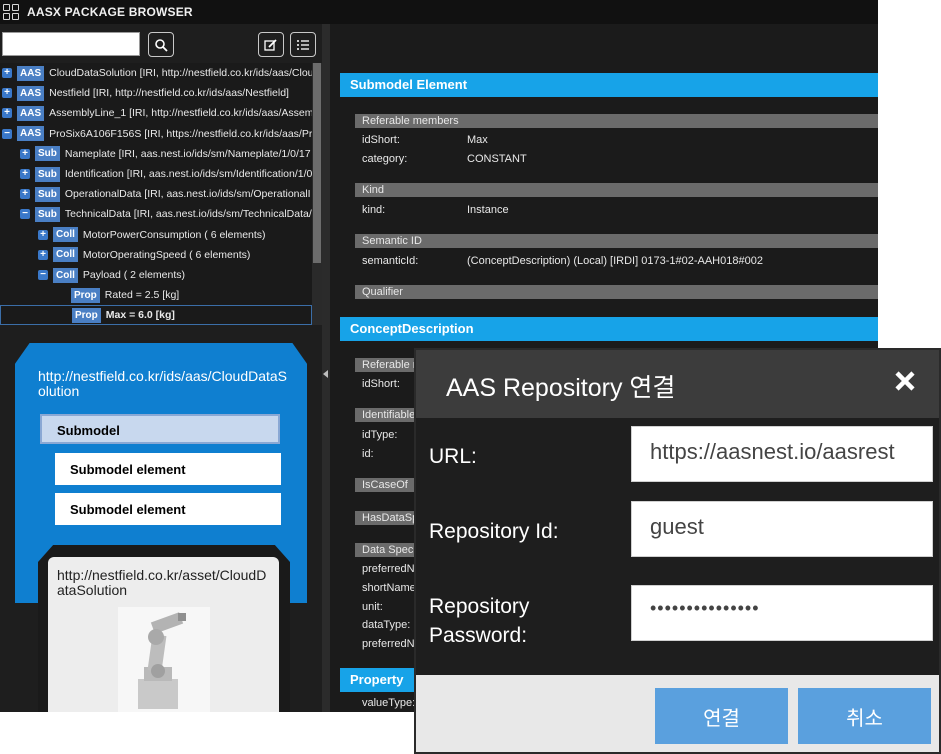 The height and width of the screenshot is (754, 941). Describe the element at coordinates (721, 716) in the screenshot. I see `connect-button: 연결` at that location.